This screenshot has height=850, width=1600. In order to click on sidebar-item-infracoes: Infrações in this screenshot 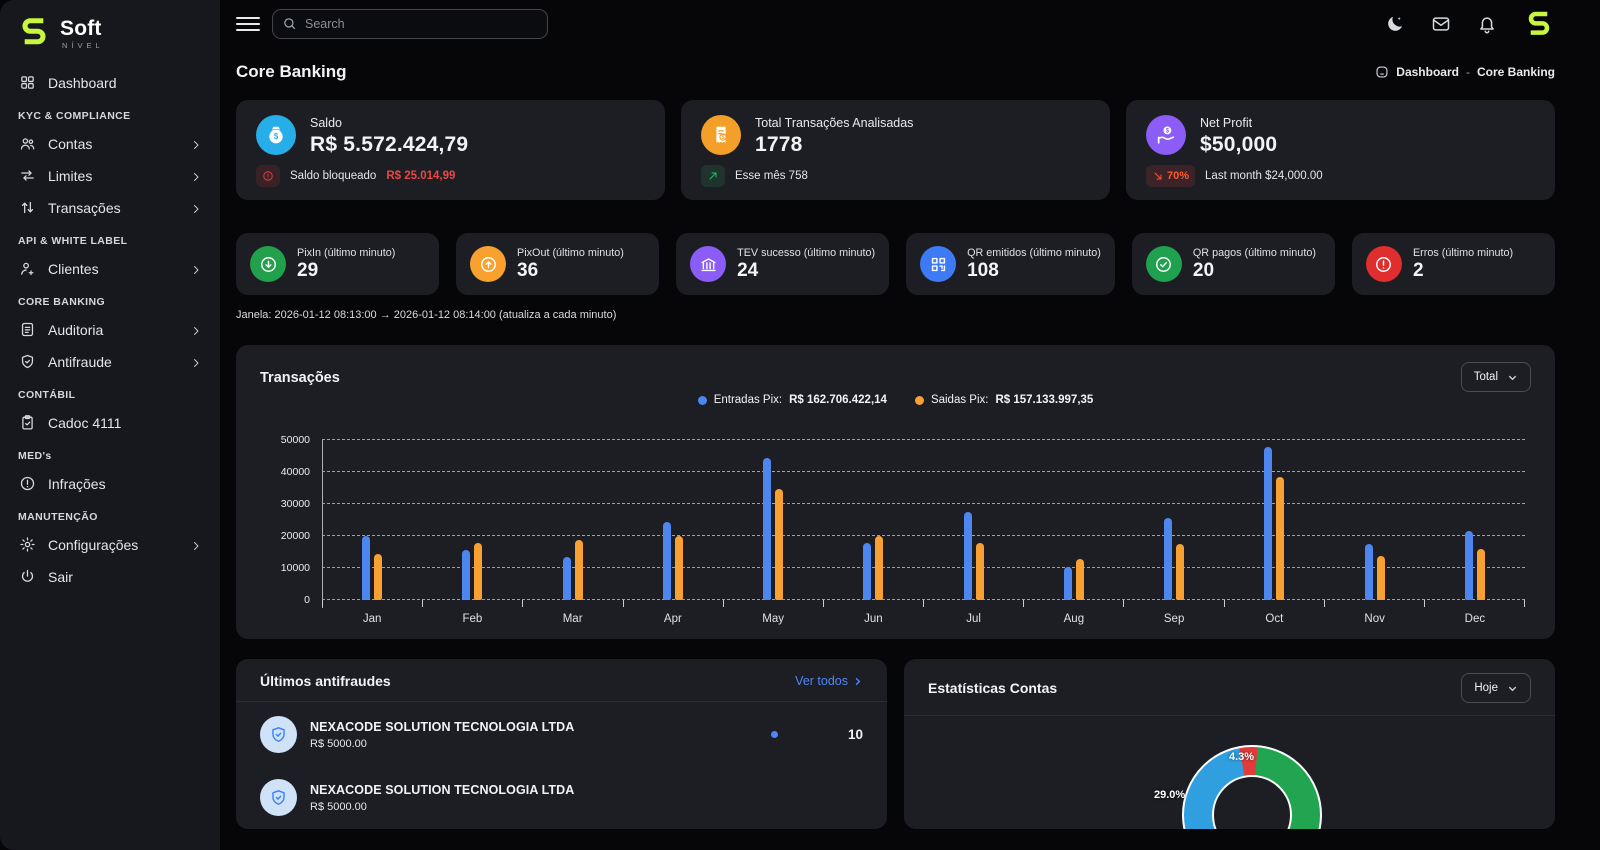, I will do `click(110, 483)`.